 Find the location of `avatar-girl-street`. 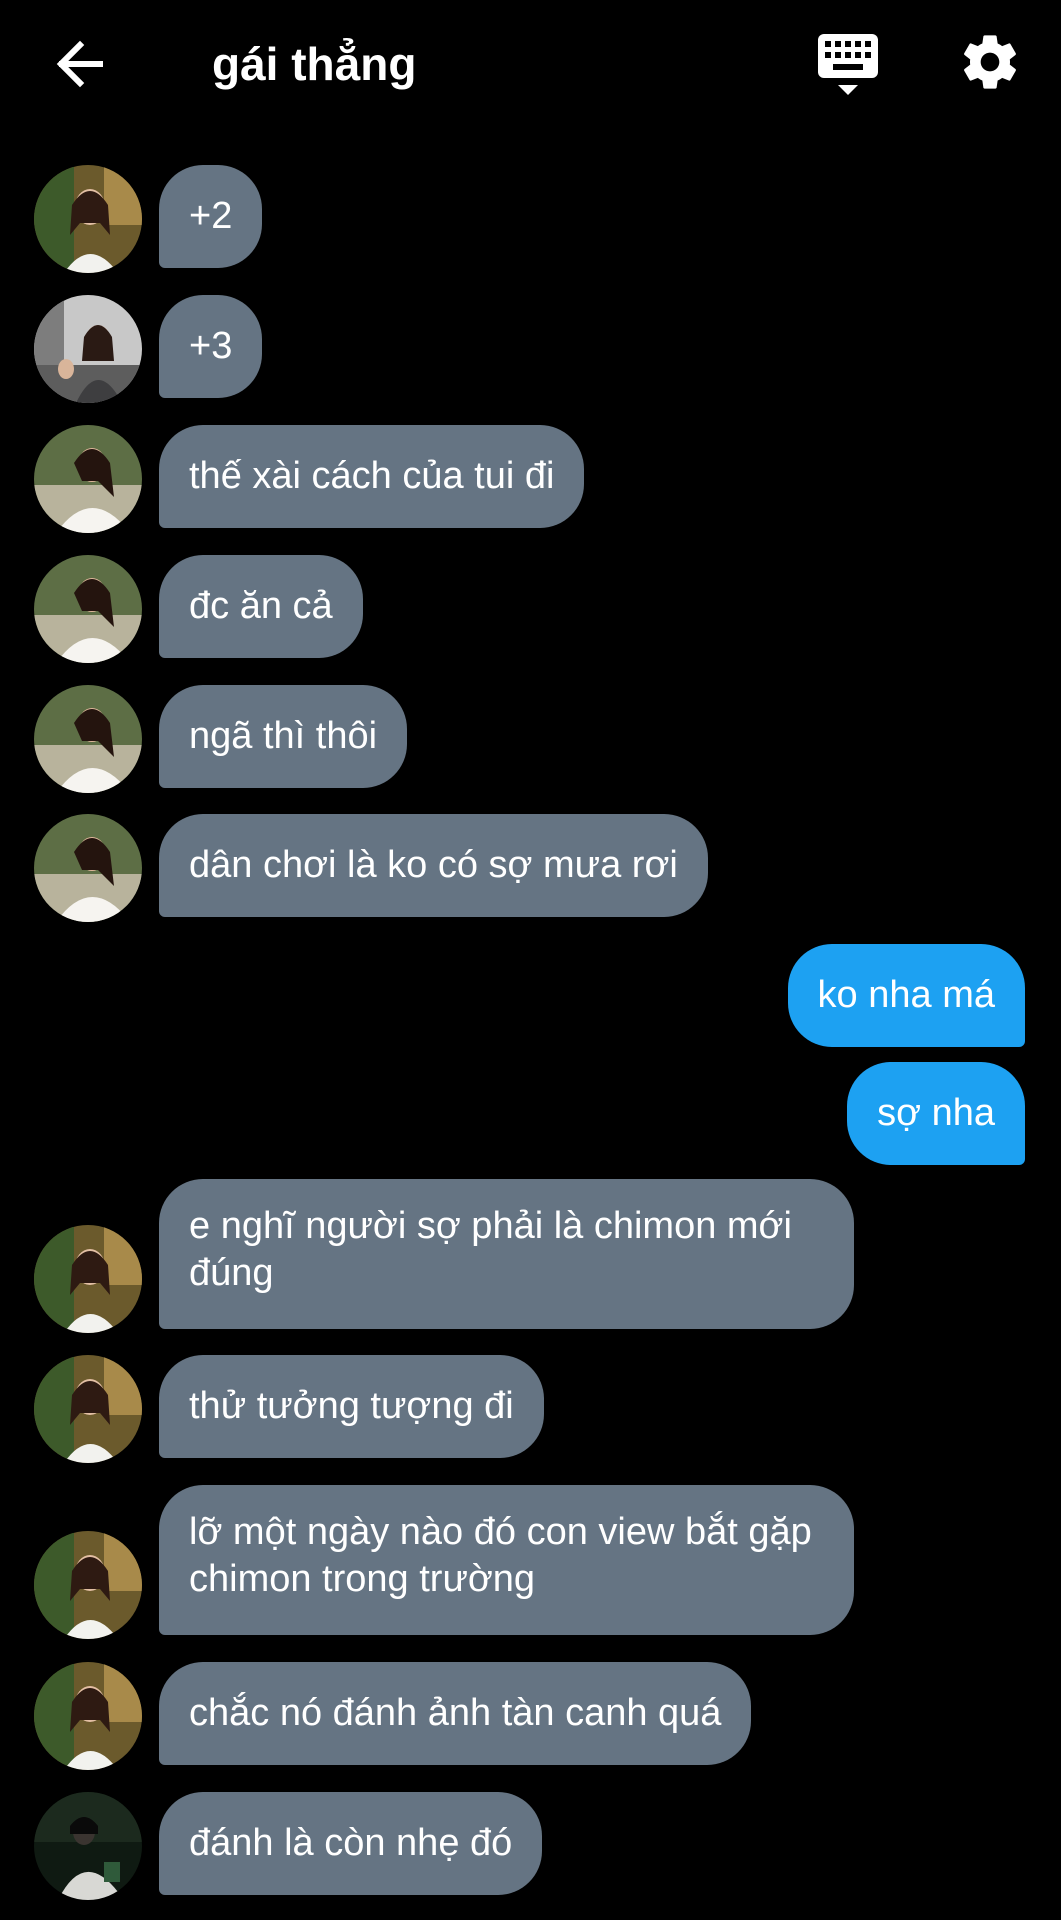

avatar-girl-street is located at coordinates (88, 349).